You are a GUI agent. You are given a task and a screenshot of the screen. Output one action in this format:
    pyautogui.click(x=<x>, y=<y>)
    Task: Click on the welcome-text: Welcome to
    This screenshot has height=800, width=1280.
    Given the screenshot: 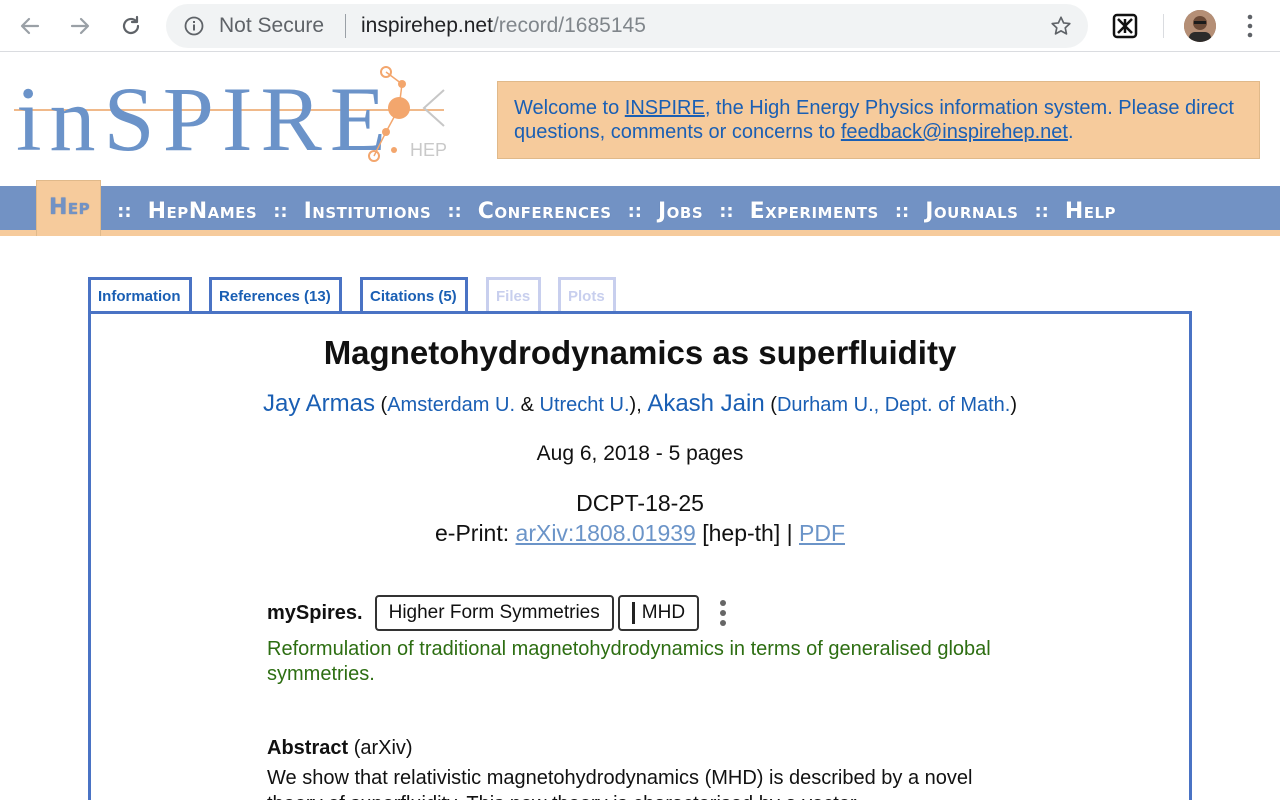 What is the action you would take?
    pyautogui.click(x=569, y=108)
    